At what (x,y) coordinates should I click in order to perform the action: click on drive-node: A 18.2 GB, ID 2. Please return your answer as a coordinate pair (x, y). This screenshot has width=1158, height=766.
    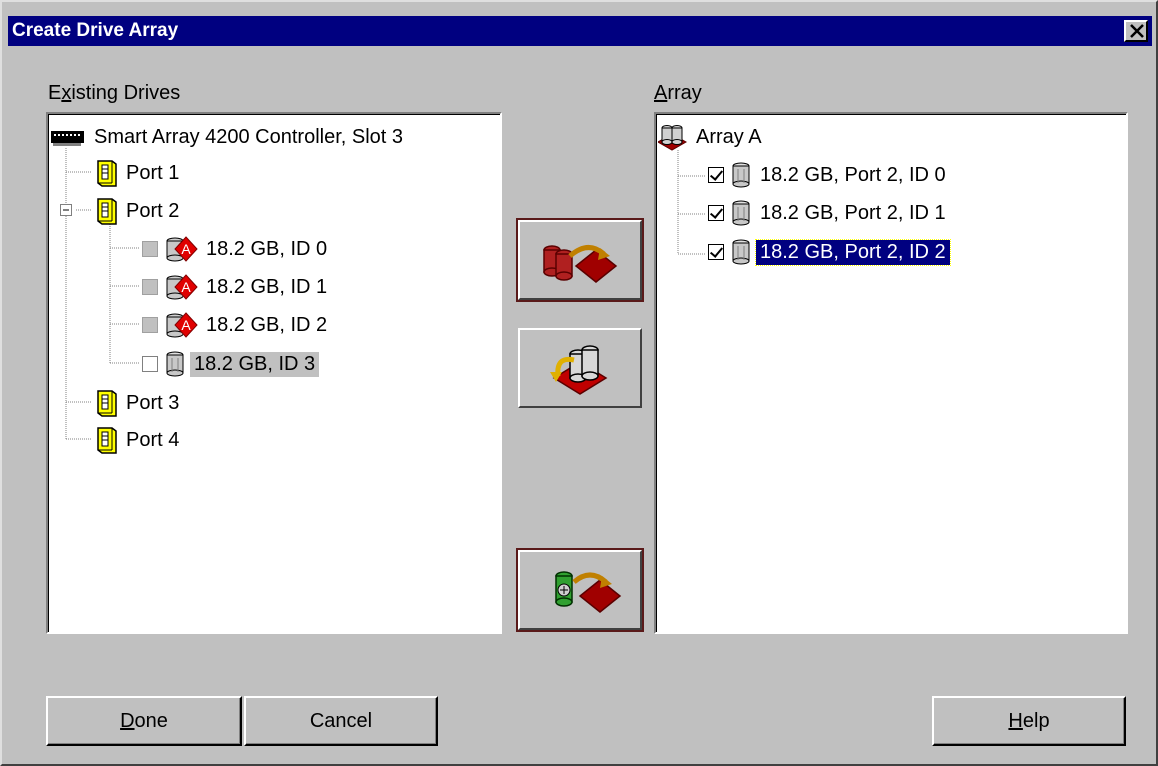
    Looking at the image, I should click on (236, 325).